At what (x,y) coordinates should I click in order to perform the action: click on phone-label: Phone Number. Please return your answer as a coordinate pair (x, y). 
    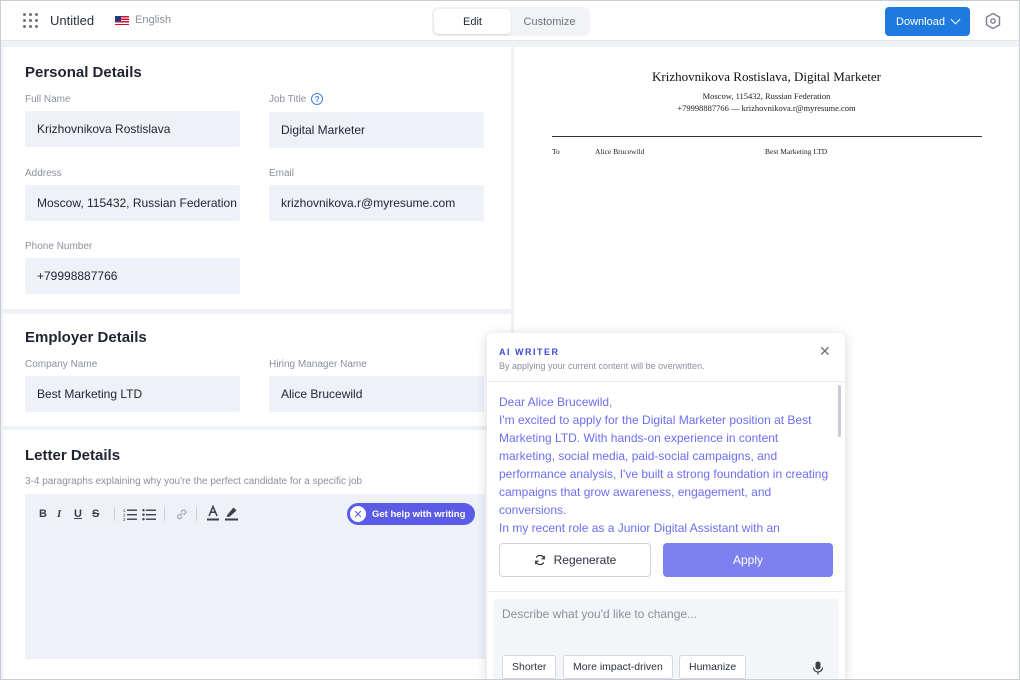
    Looking at the image, I should click on (59, 246).